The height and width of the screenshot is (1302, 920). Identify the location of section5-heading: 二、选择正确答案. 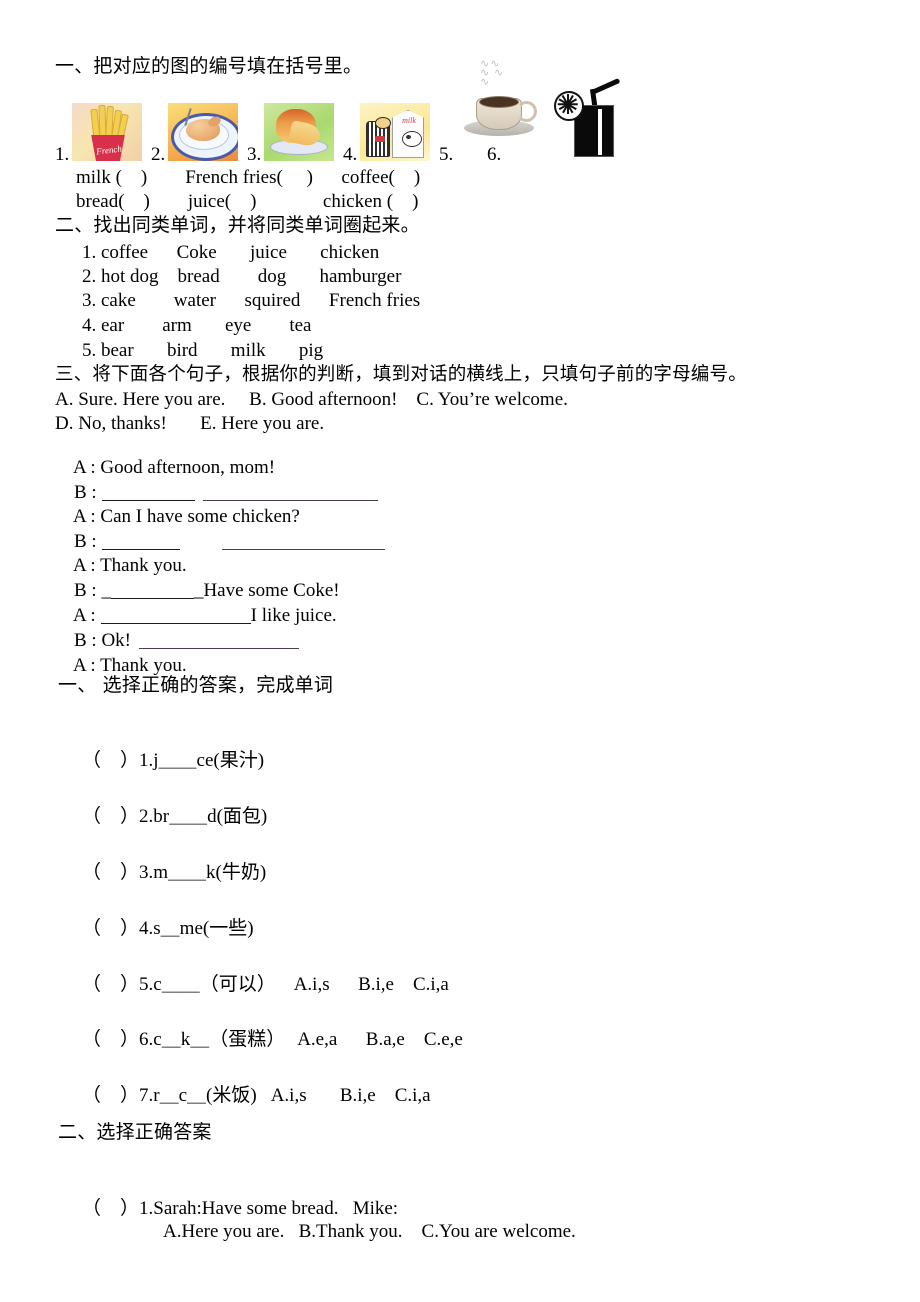
(135, 1132).